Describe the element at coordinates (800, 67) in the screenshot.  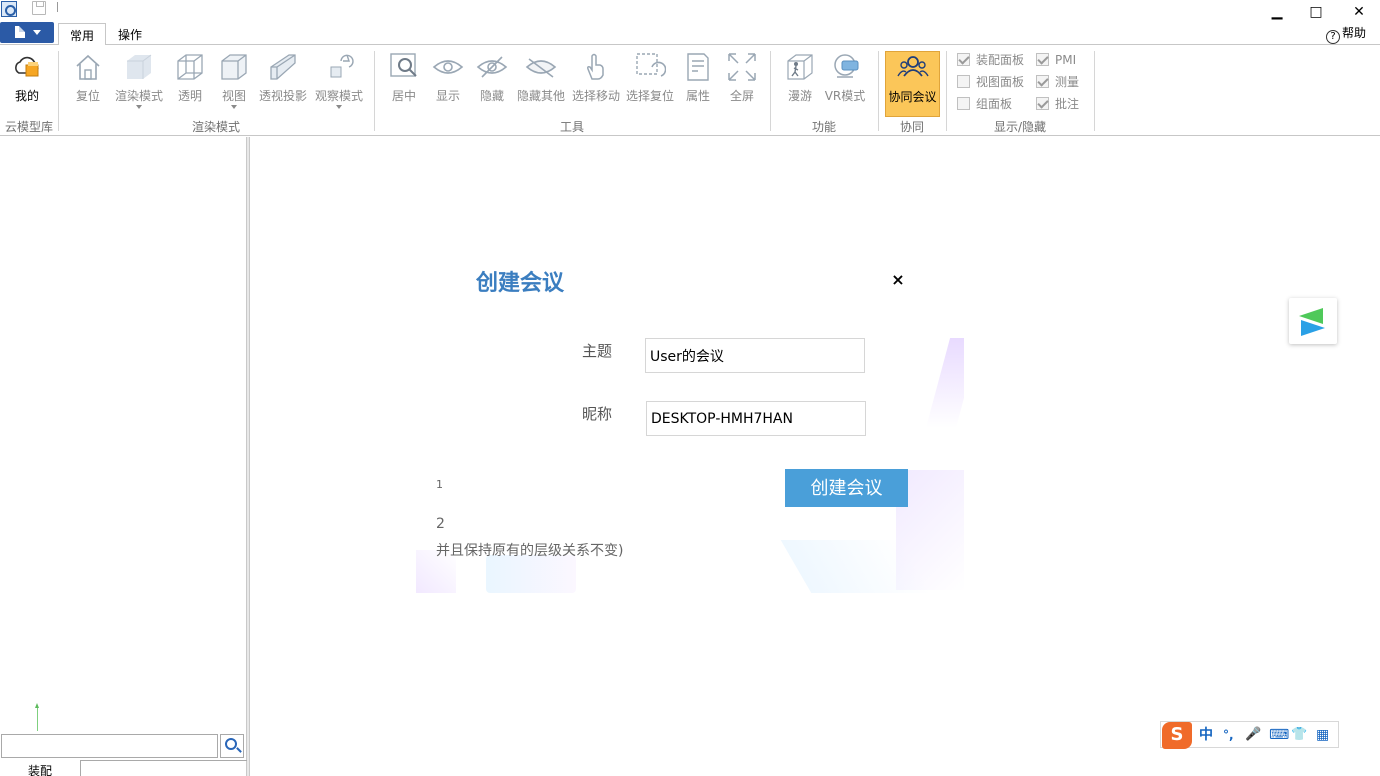
I see `walk-icon` at that location.